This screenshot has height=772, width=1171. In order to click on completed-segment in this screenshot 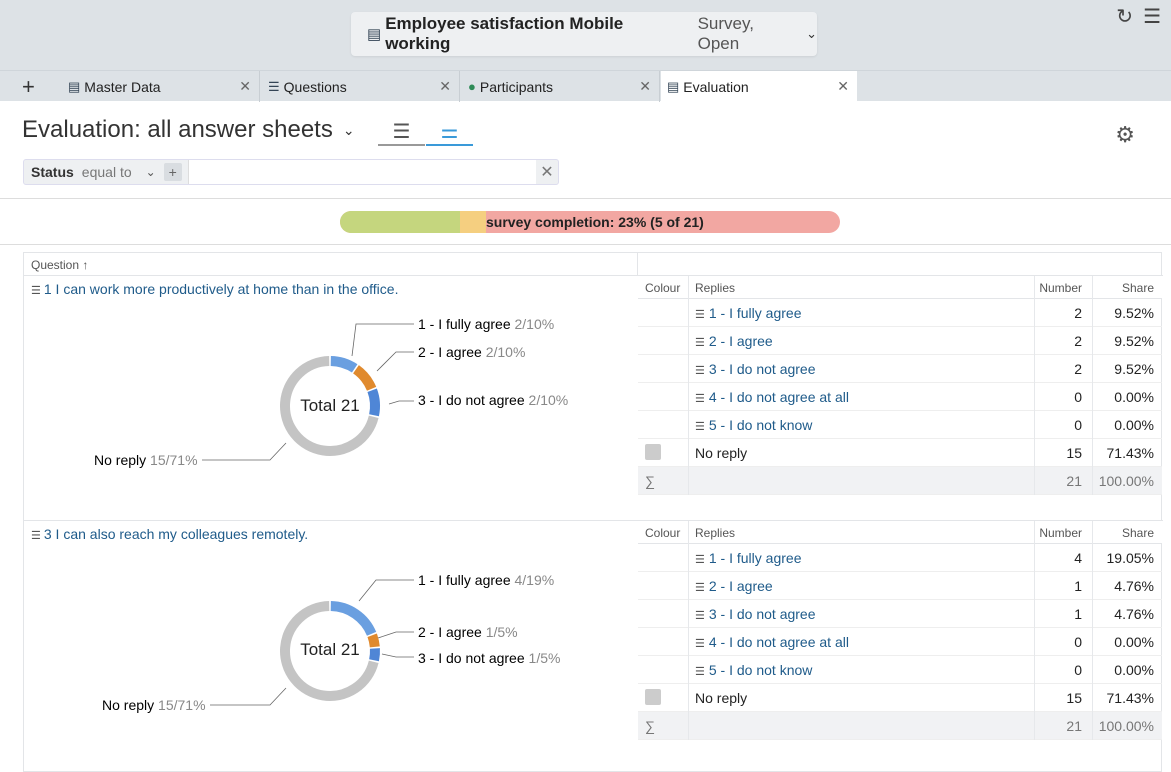, I will do `click(400, 222)`.